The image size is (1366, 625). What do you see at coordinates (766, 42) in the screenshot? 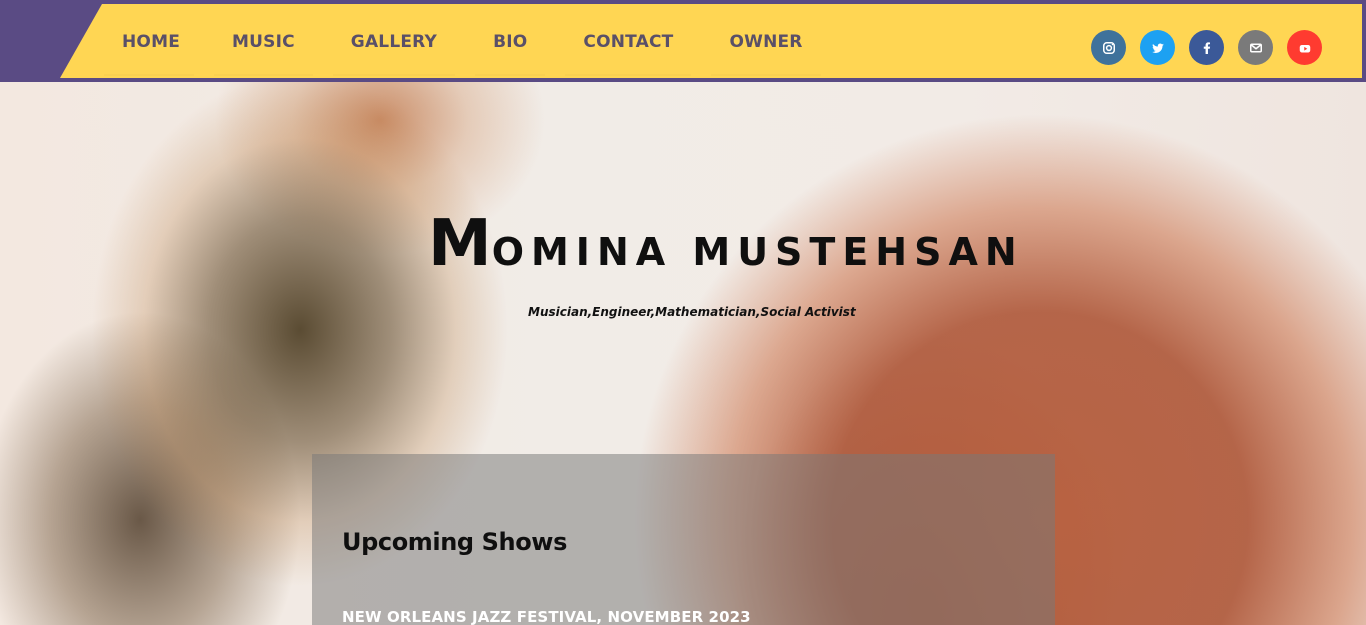
I see `nav-item-label: OWNER` at bounding box center [766, 42].